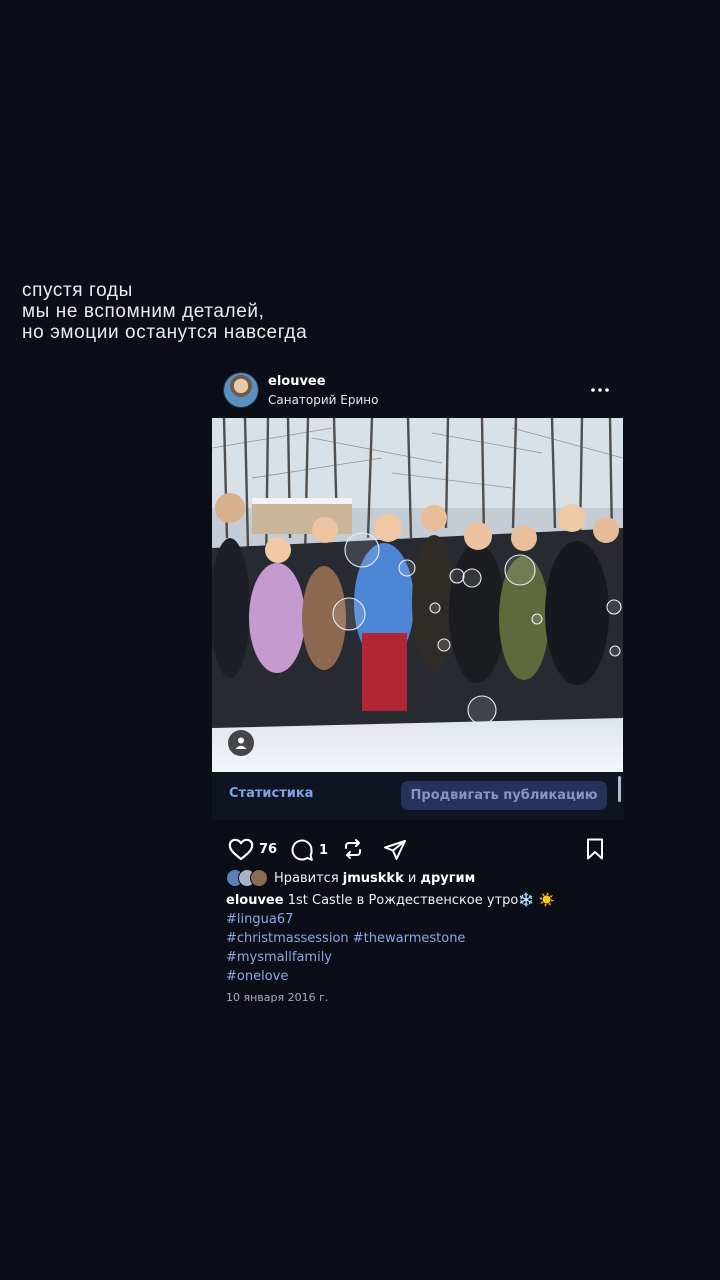 Image resolution: width=720 pixels, height=1280 pixels. I want to click on hashtag: #mysmallfamily, so click(421, 957).